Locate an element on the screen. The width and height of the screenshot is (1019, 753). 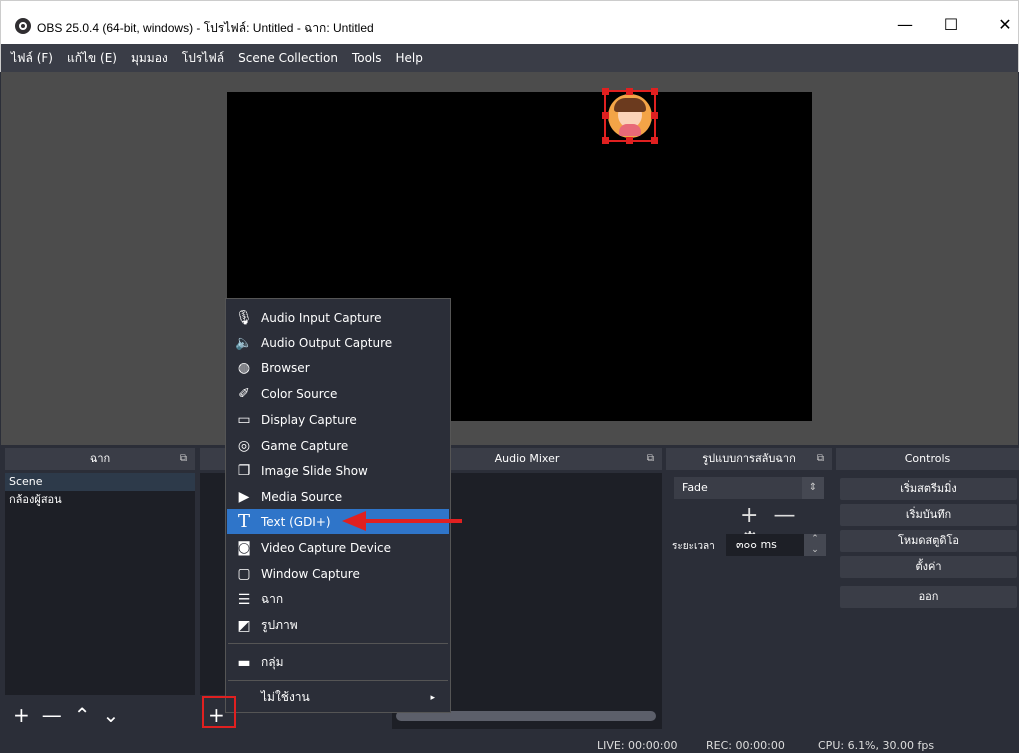
menu-item-label: Image Slide Show is located at coordinates (314, 470).